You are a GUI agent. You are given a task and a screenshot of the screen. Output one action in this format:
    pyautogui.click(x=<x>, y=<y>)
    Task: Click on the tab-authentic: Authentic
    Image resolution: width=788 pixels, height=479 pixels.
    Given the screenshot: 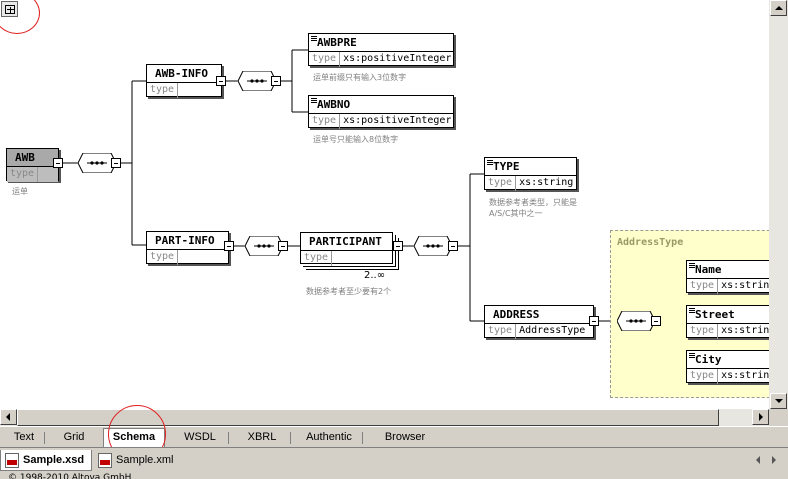 What is the action you would take?
    pyautogui.click(x=329, y=438)
    